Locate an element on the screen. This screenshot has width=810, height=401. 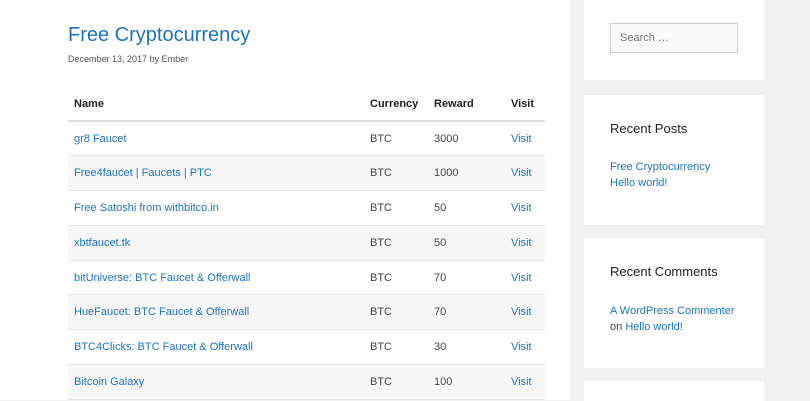
header-reward: Reward is located at coordinates (466, 104).